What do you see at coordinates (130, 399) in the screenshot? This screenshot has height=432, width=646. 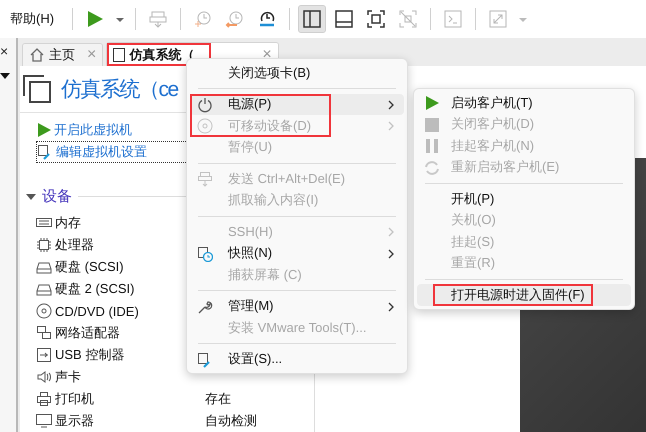 I see `device-name: 打印机` at bounding box center [130, 399].